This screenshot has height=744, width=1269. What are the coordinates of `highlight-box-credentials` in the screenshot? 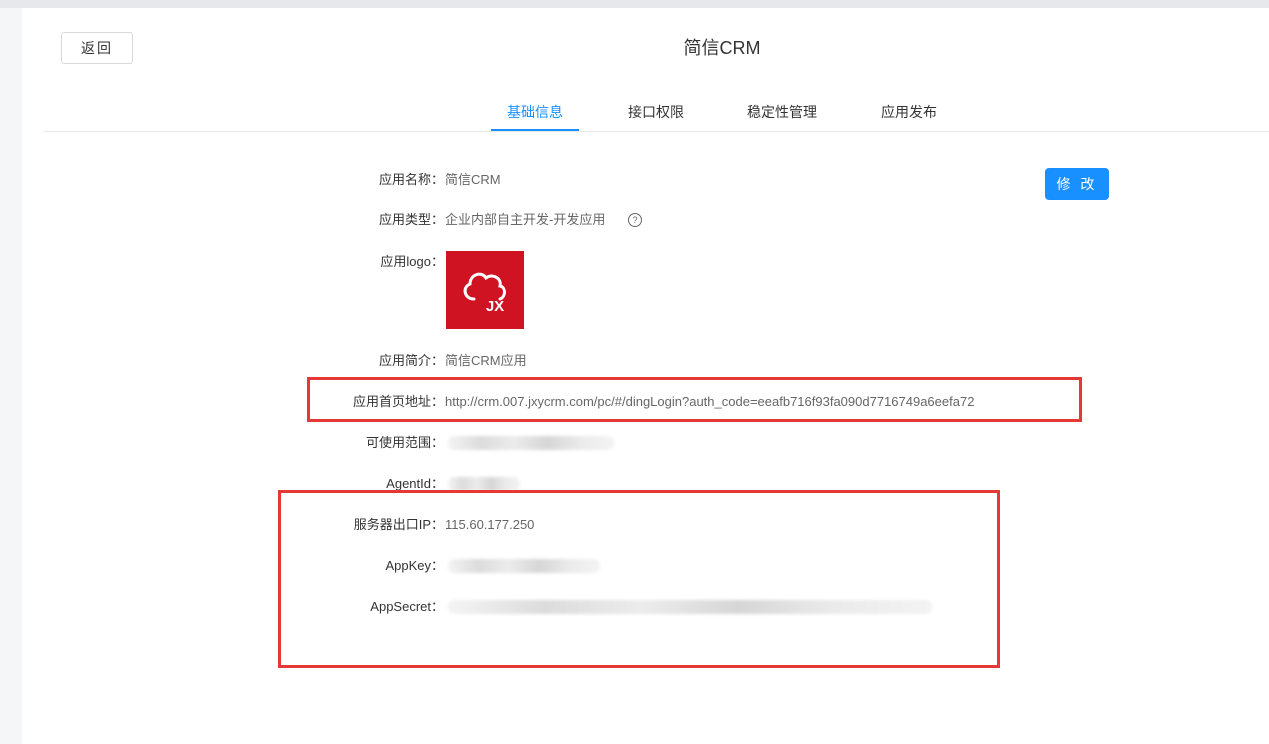 It's located at (639, 579).